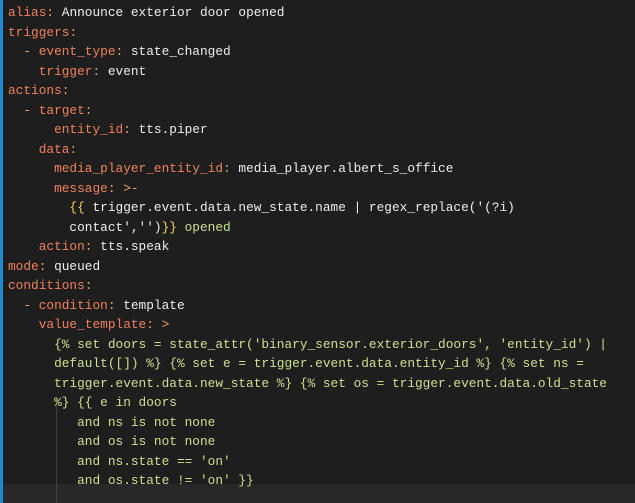 The width and height of the screenshot is (635, 503). What do you see at coordinates (27, 12) in the screenshot?
I see `token-key: alias` at bounding box center [27, 12].